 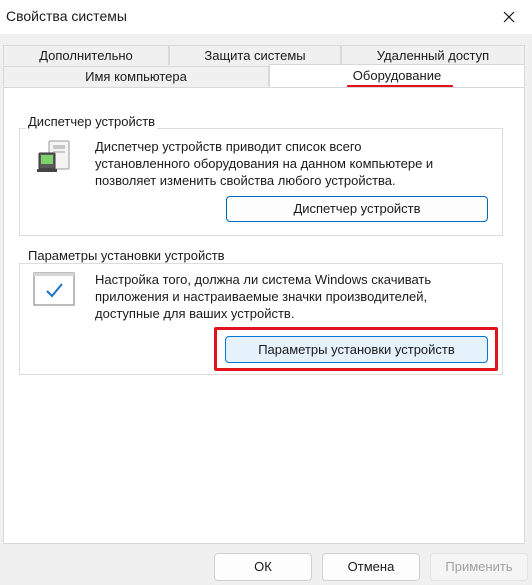 I want to click on tab-hardware: Оборудование, so click(x=397, y=75).